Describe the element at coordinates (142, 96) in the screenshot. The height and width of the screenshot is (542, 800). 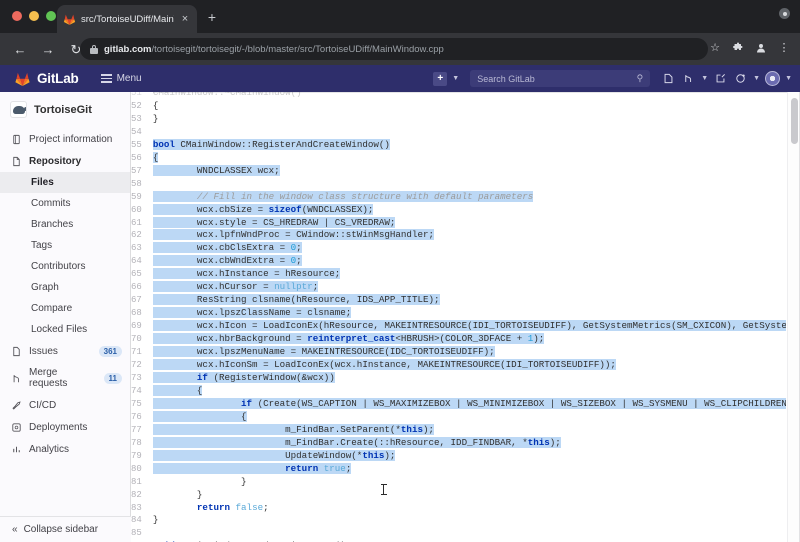
I see `code-line-number: 51` at that location.